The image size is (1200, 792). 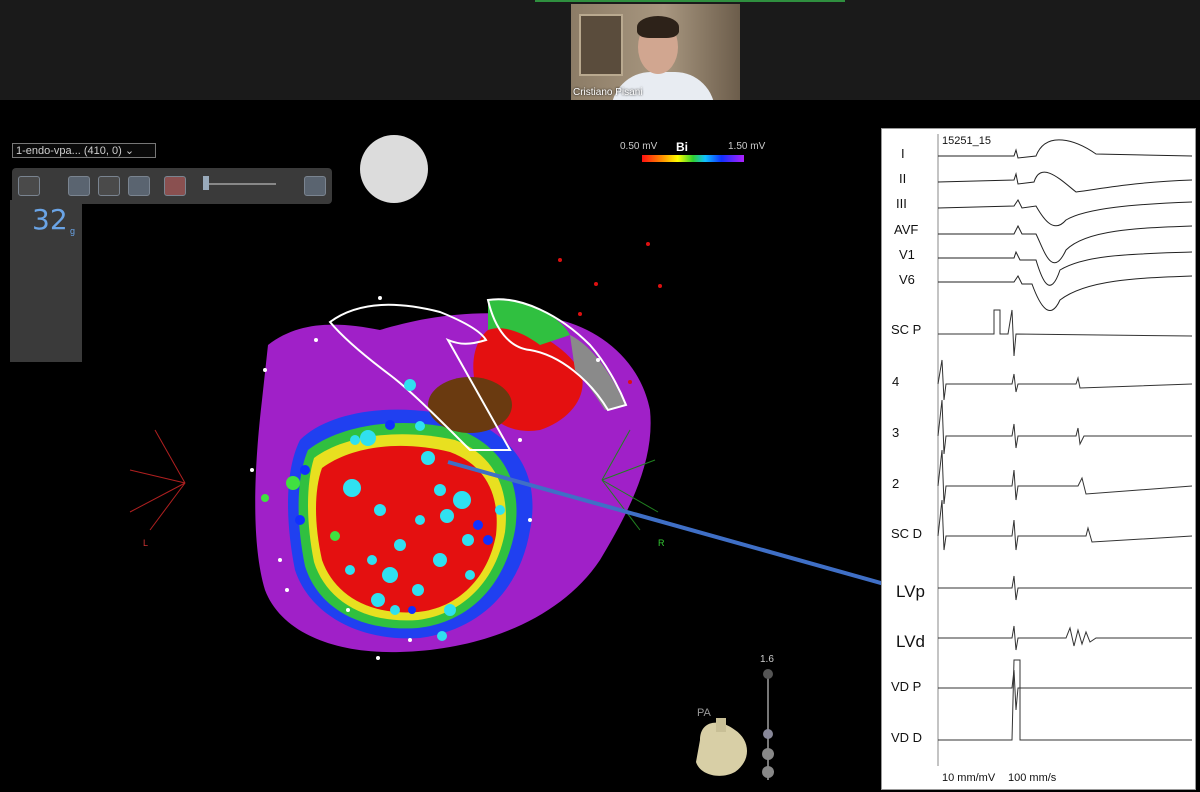 What do you see at coordinates (903, 178) in the screenshot?
I see `lead-label: II` at bounding box center [903, 178].